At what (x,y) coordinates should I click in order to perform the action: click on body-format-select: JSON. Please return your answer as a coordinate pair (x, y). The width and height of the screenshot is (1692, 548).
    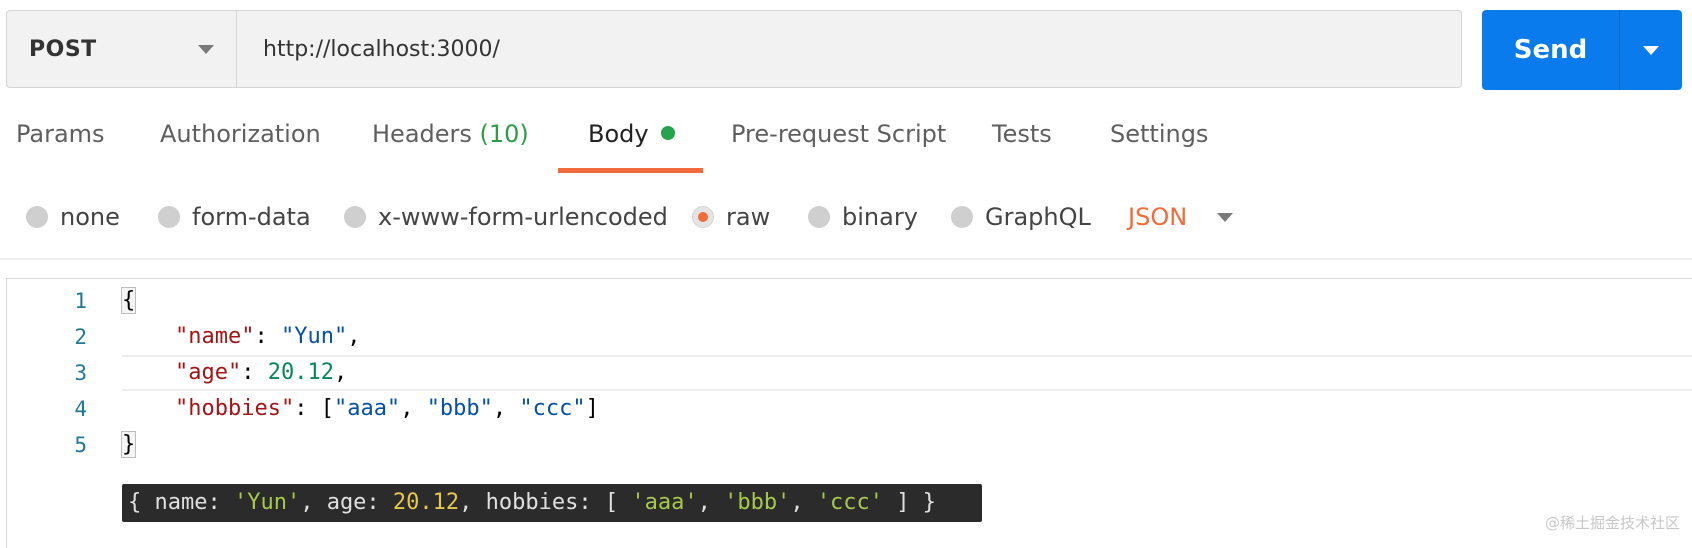
    Looking at the image, I should click on (1181, 217).